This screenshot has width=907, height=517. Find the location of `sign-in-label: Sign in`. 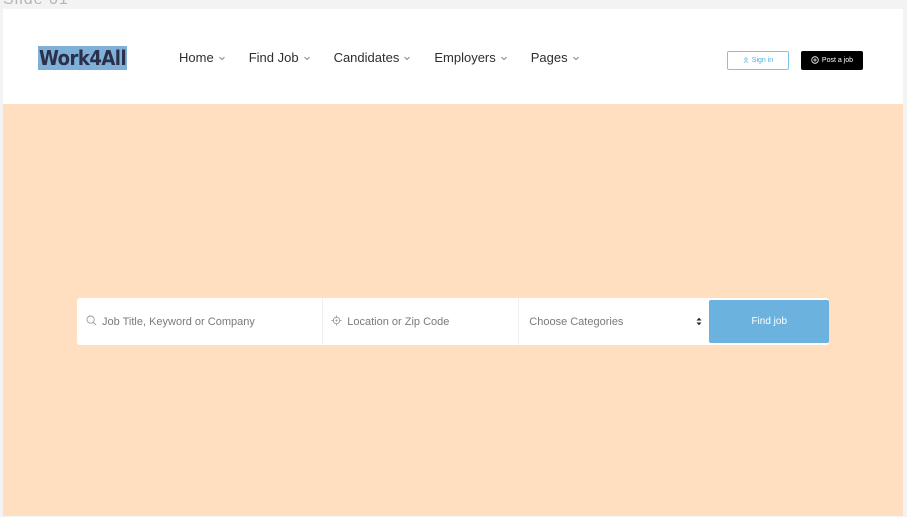

sign-in-label: Sign in is located at coordinates (762, 60).